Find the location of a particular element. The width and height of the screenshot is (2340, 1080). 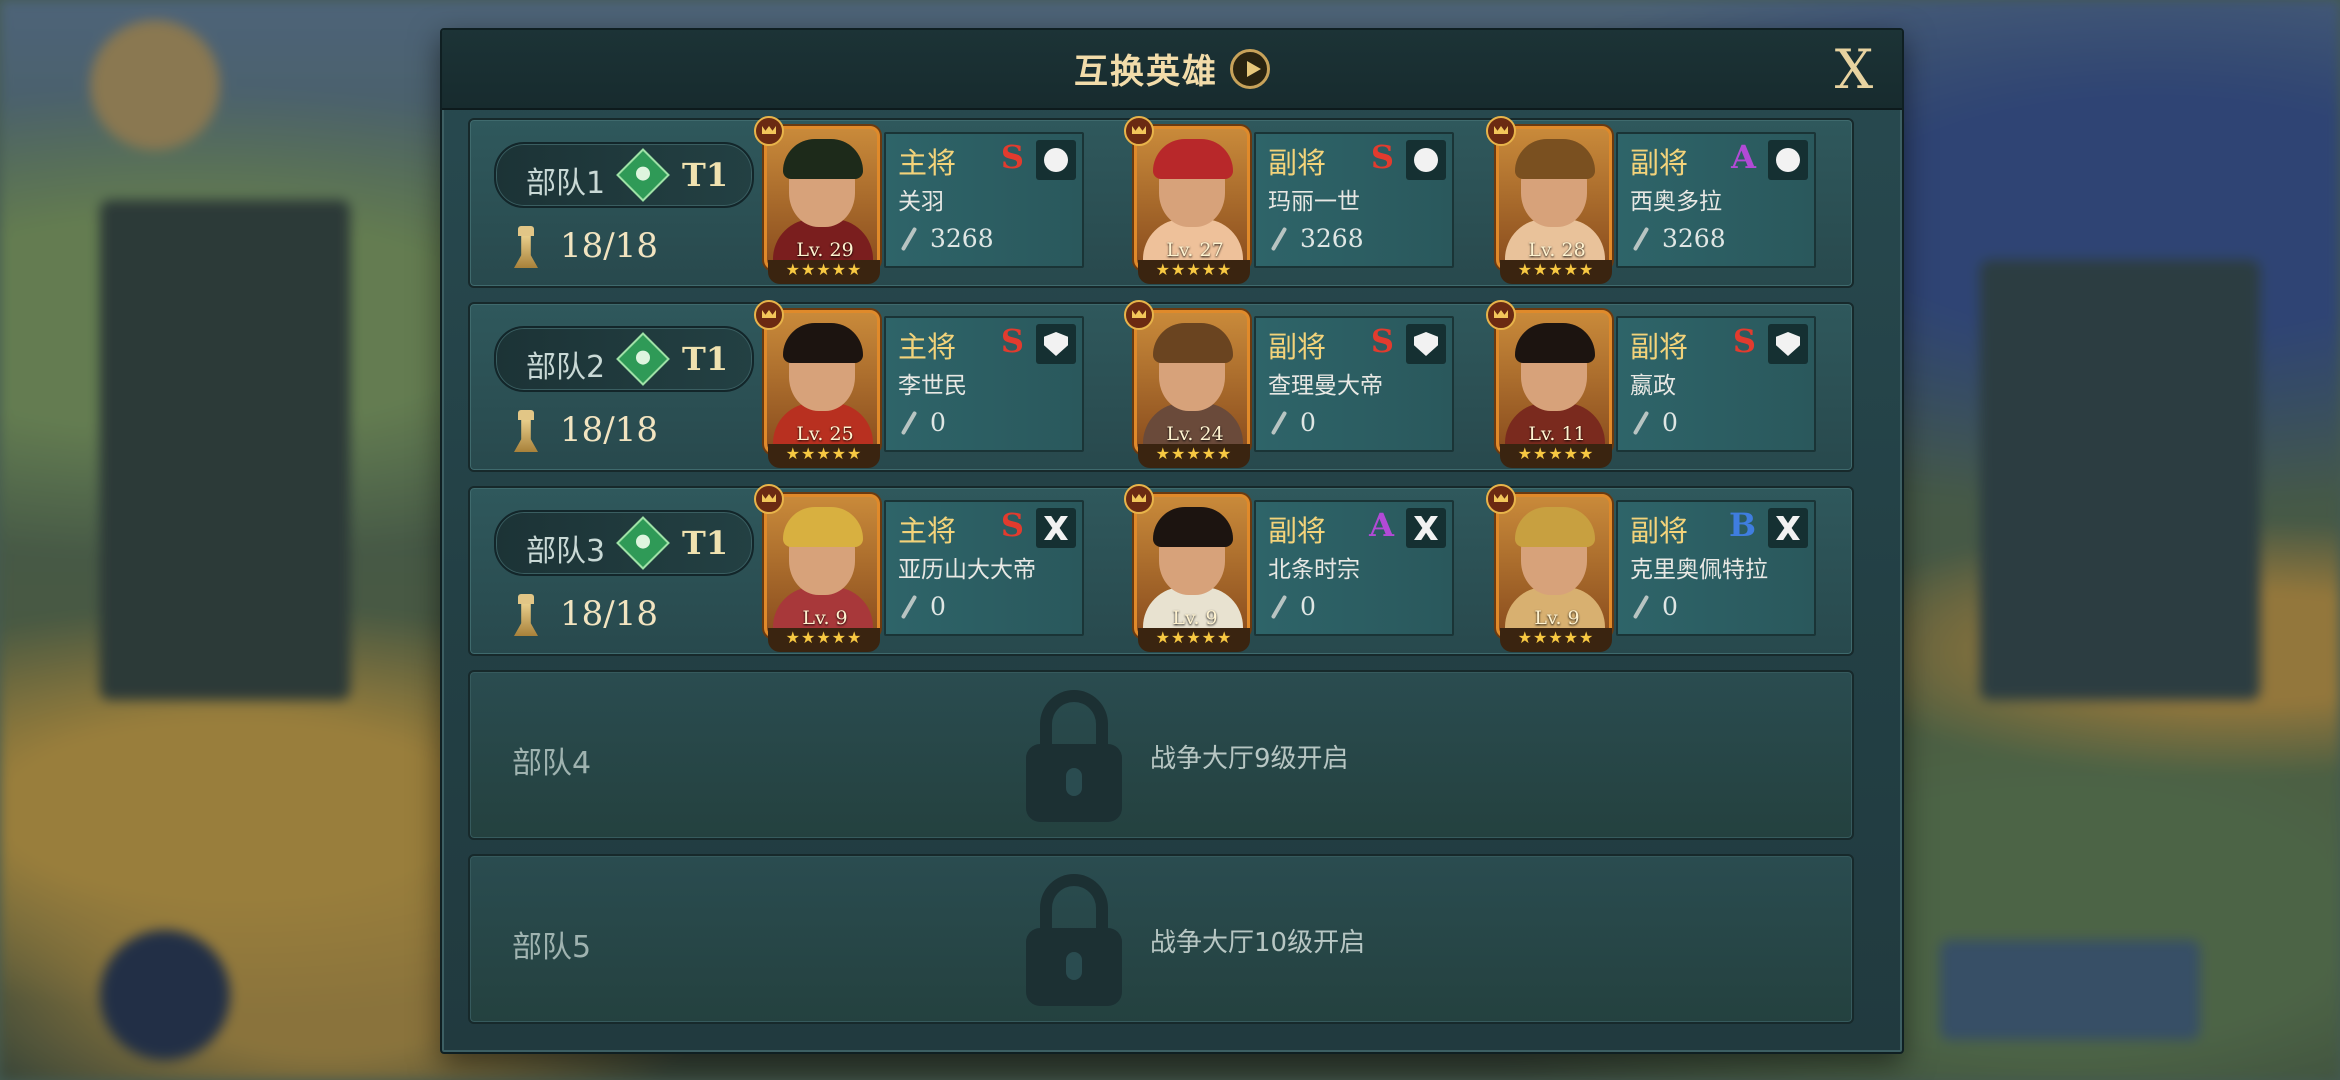

squad-label: 部队3 T1 is located at coordinates (624, 543).